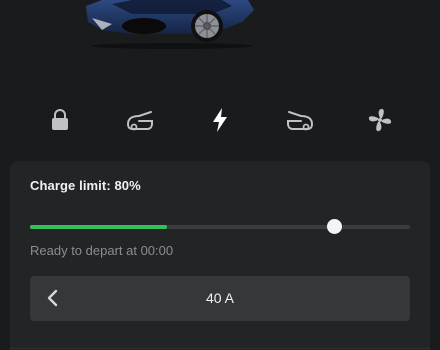  What do you see at coordinates (85, 185) in the screenshot?
I see `charge-limit-label: Charge limit: 80%` at bounding box center [85, 185].